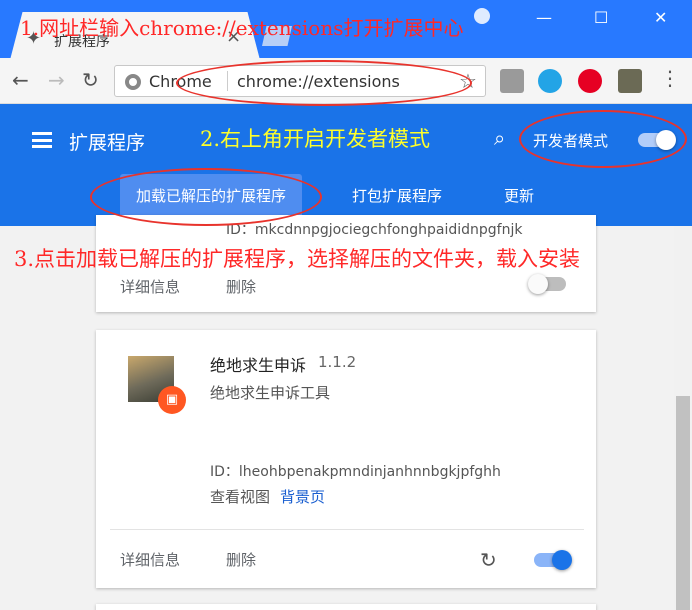 The width and height of the screenshot is (692, 610). What do you see at coordinates (519, 196) in the screenshot?
I see `update-button: 更新` at bounding box center [519, 196].